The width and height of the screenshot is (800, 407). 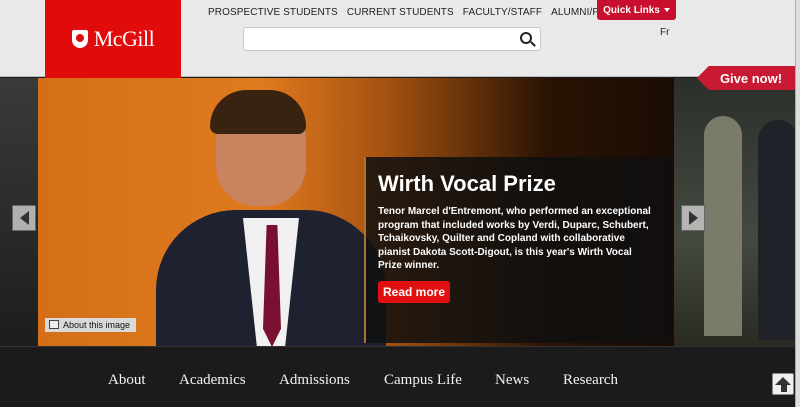 I want to click on search-icon, so click(x=526, y=38).